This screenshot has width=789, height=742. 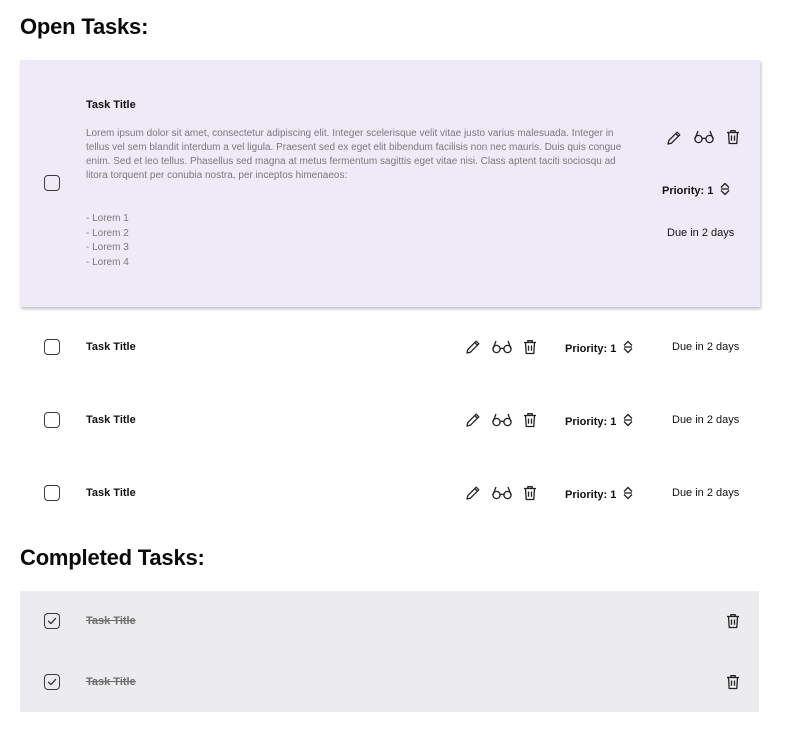 I want to click on list-item: - Lorem 3, so click(x=107, y=247).